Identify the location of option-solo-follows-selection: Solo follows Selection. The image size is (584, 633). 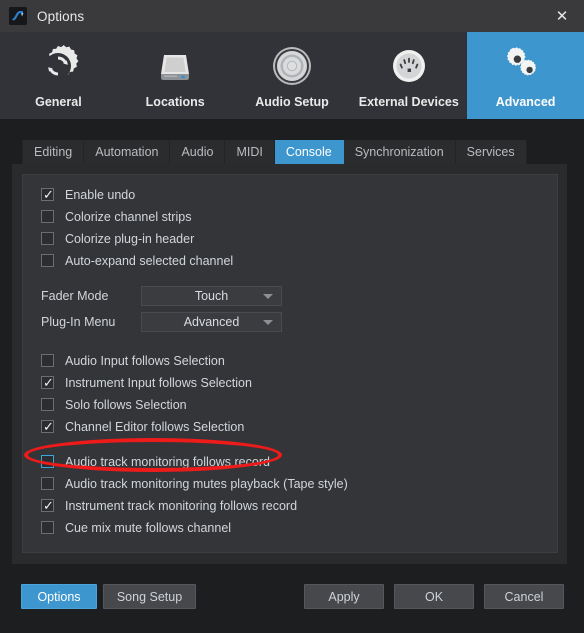
(299, 404).